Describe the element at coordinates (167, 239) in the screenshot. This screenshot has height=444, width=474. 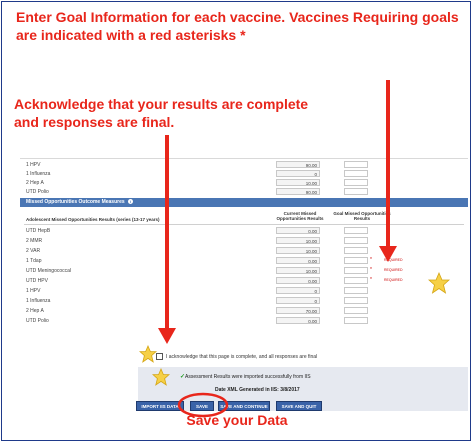
I see `arrow-to-acknowledge` at that location.